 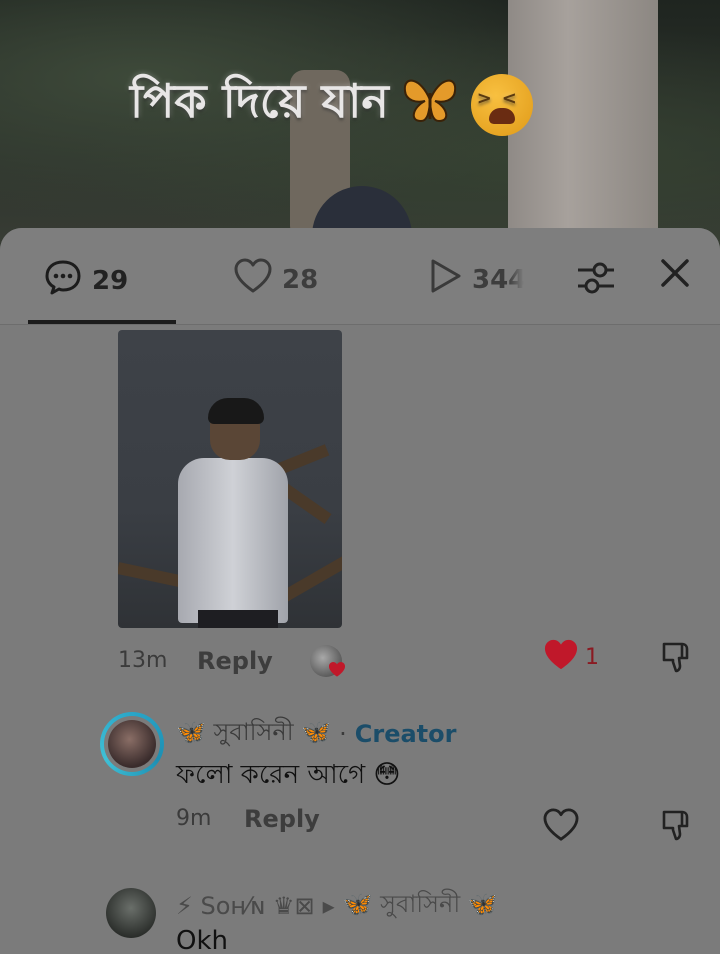 What do you see at coordinates (405, 734) in the screenshot?
I see `creator-badge: Creator` at bounding box center [405, 734].